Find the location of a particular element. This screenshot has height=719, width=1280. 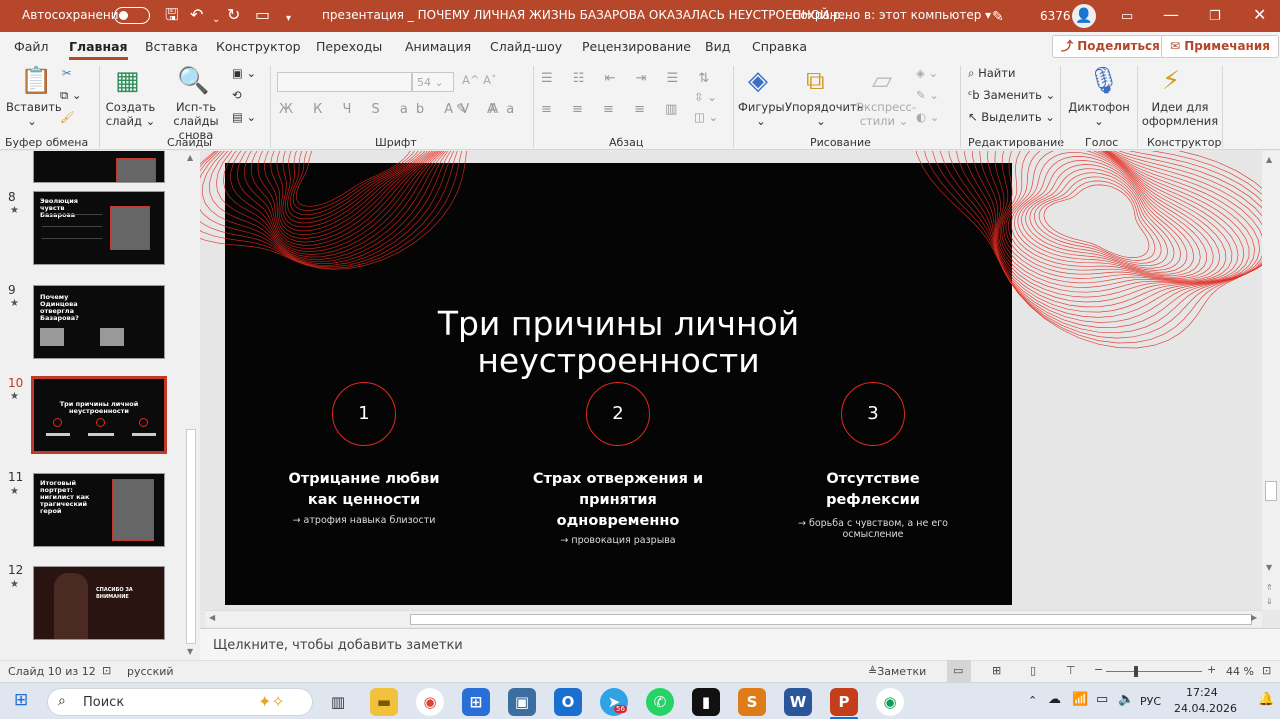

thumbnails-scrollbar: ▲ ▼ is located at coordinates (191, 406).